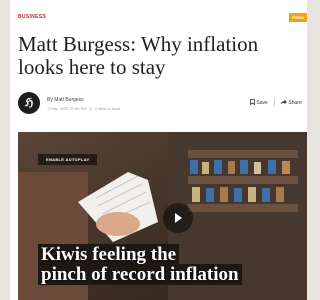 This screenshot has height=300, width=320. What do you see at coordinates (67, 108) in the screenshot?
I see `date-text: 1 Feb, 2022 07:00 PM` at bounding box center [67, 108].